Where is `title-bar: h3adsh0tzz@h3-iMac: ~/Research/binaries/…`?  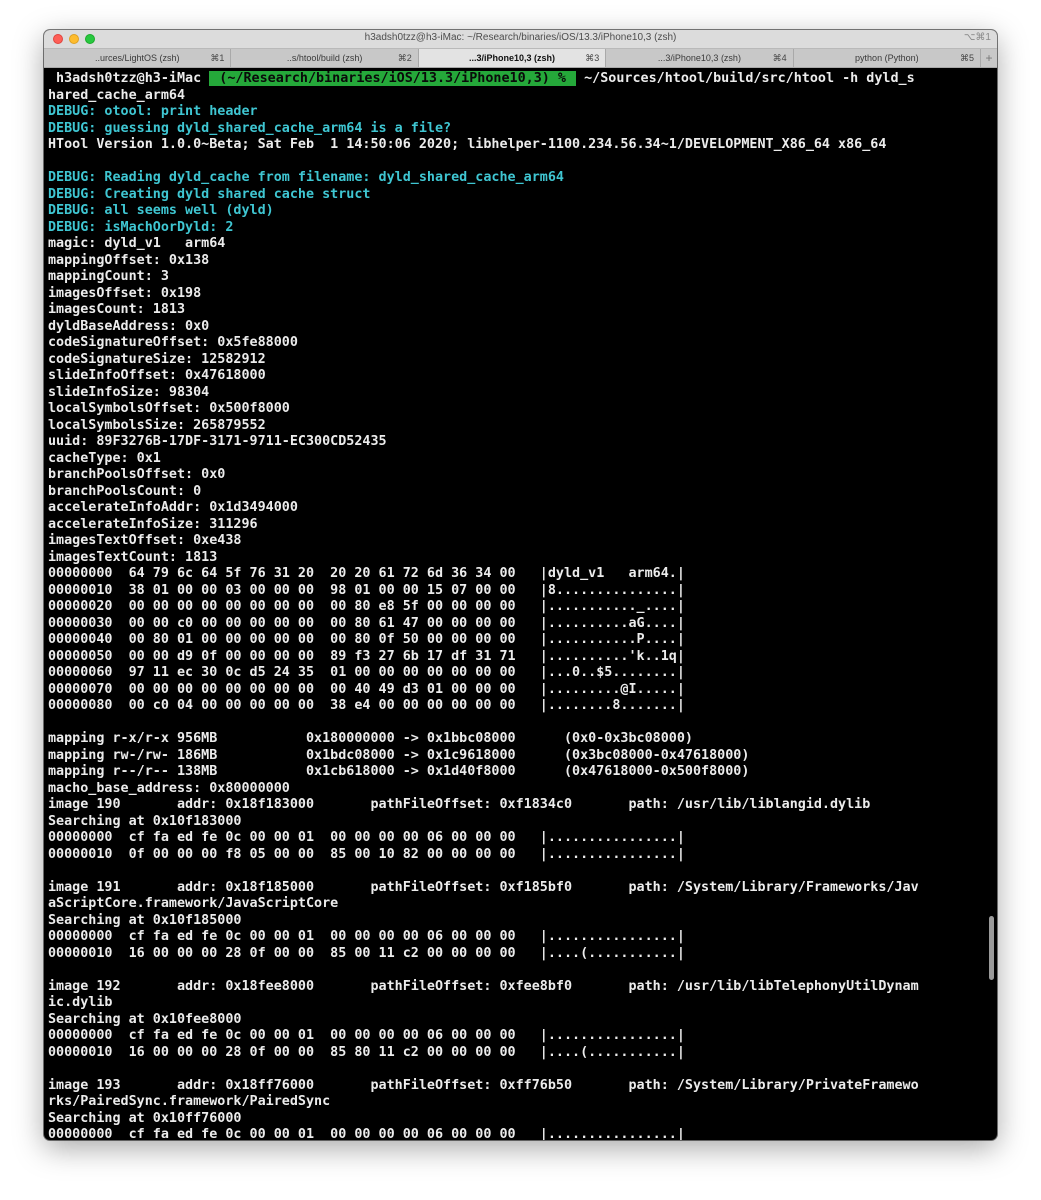 title-bar: h3adsh0tzz@h3-iMac: ~/Research/binaries/… is located at coordinates (520, 39).